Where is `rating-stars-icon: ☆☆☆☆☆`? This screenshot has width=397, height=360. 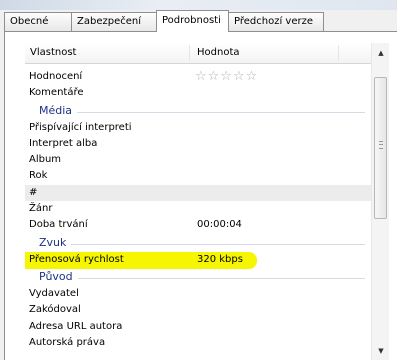 rating-stars-icon: ☆☆☆☆☆ is located at coordinates (226, 77).